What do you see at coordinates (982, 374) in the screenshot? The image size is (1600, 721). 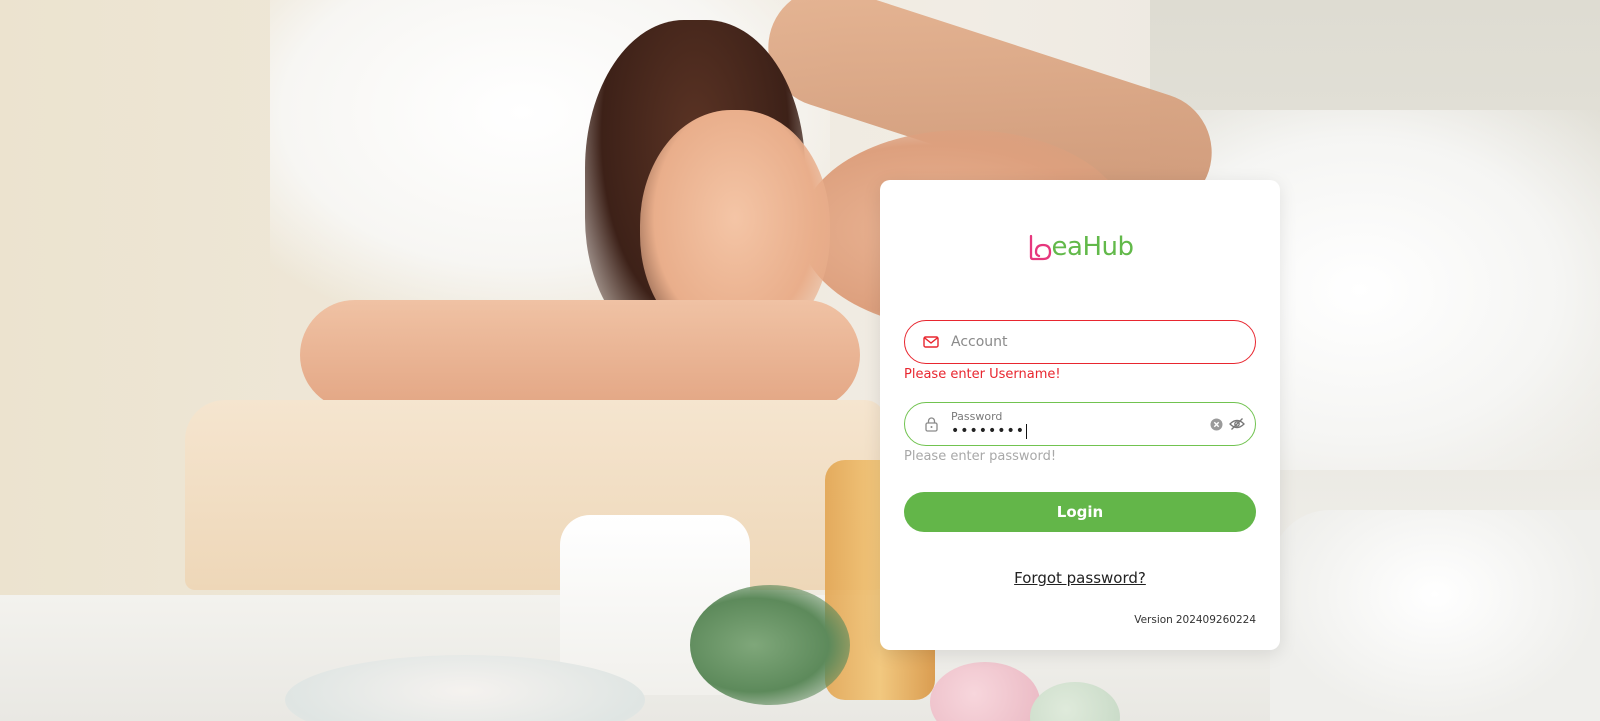 I see `account-error-message: Please enter Username!` at bounding box center [982, 374].